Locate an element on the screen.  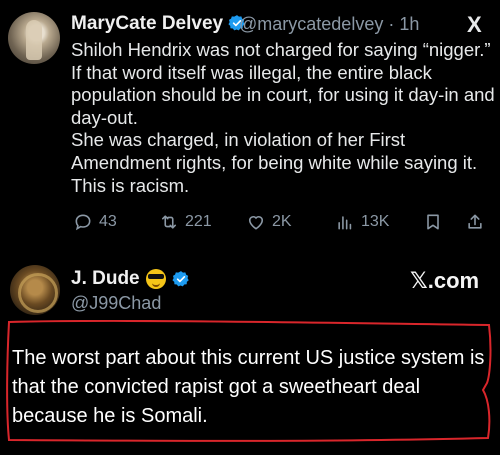
display-name-marycate: MaryCate Delvey is located at coordinates (158, 24).